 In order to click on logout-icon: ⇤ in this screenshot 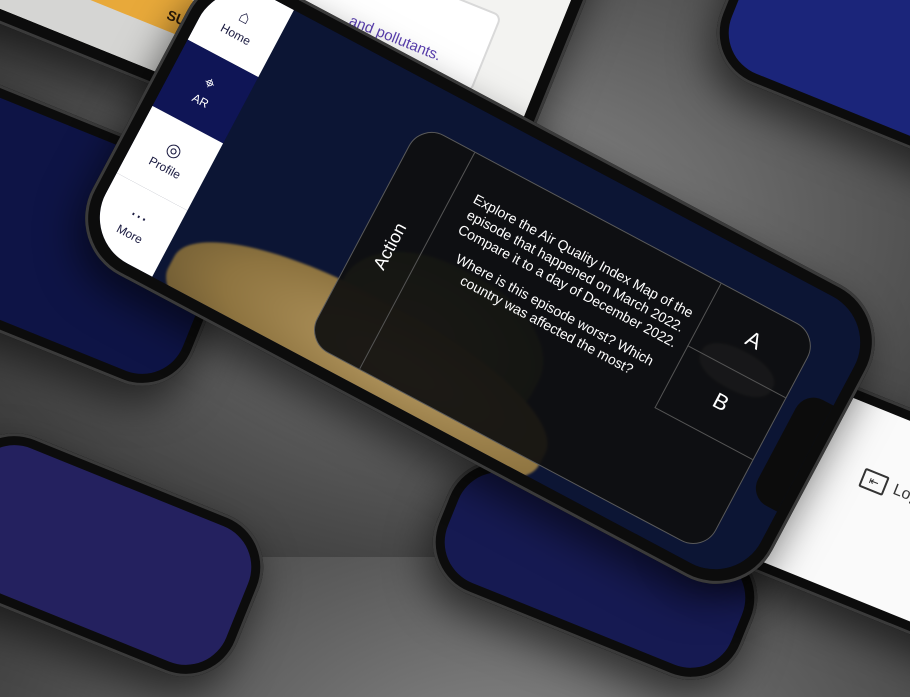, I will do `click(874, 481)`.